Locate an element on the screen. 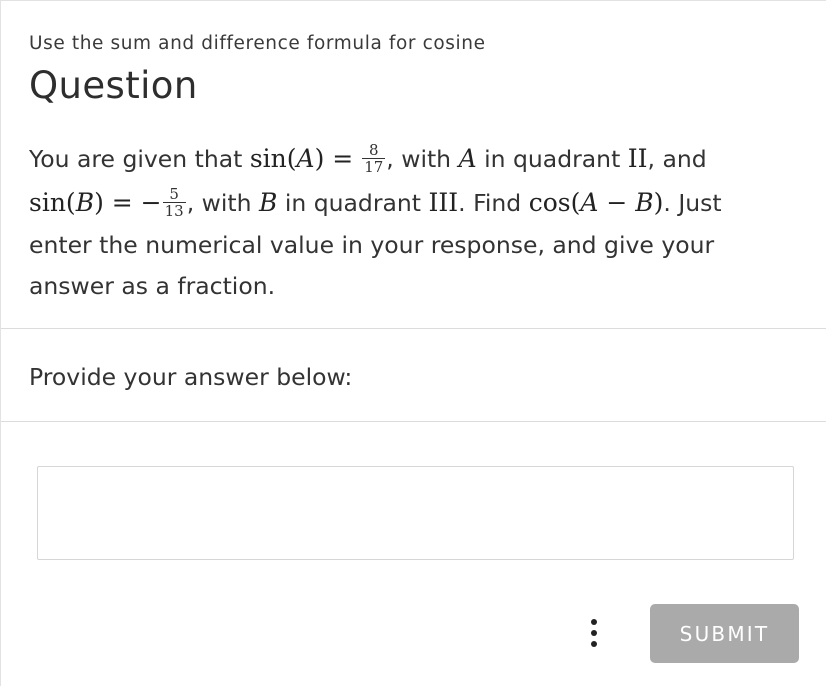 This screenshot has height=686, width=826. fraction-5-13: 5 13 is located at coordinates (174, 202).